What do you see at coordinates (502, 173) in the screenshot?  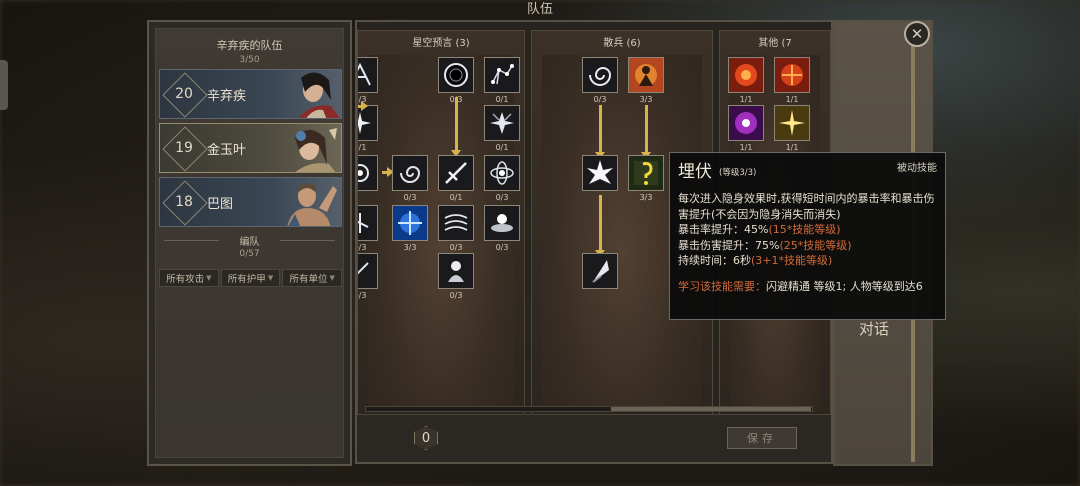 I see `orbit-skill-icon` at bounding box center [502, 173].